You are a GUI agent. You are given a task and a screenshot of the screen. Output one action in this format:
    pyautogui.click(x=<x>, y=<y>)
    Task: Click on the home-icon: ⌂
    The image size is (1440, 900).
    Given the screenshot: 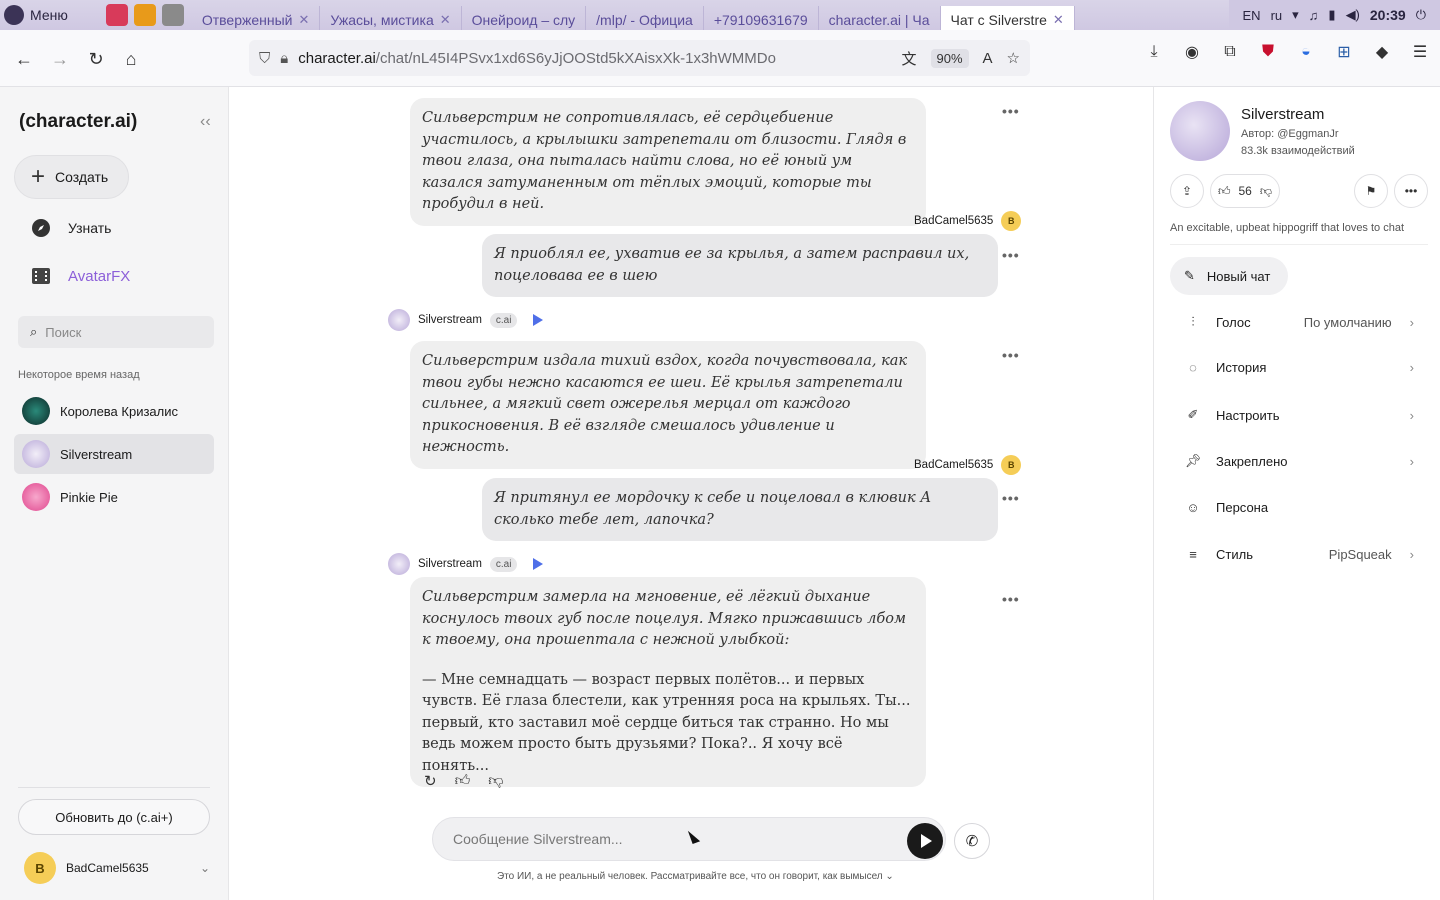 What is the action you would take?
    pyautogui.click(x=131, y=59)
    